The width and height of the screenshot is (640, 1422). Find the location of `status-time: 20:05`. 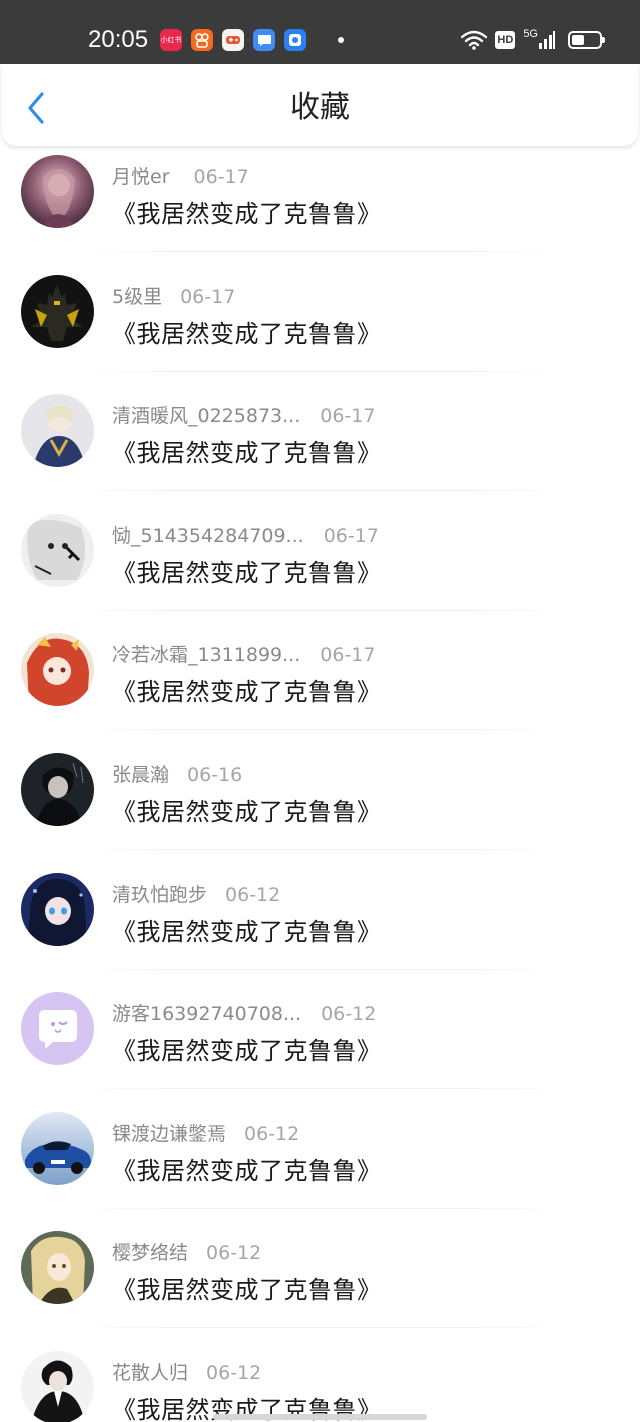

status-time: 20:05 is located at coordinates (118, 39).